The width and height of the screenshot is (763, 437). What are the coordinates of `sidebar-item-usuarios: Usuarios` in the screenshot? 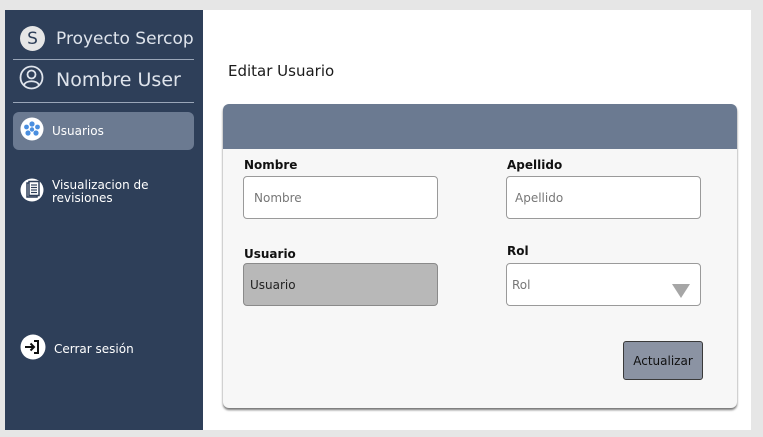 It's located at (103, 131).